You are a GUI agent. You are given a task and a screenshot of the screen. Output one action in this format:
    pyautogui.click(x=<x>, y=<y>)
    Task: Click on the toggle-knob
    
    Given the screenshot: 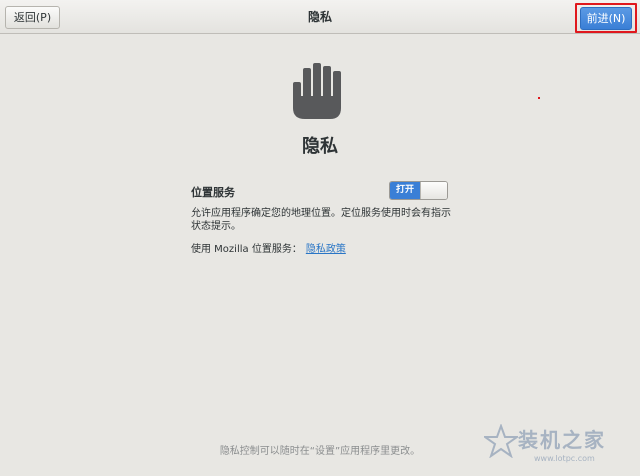 What is the action you would take?
    pyautogui.click(x=433, y=190)
    